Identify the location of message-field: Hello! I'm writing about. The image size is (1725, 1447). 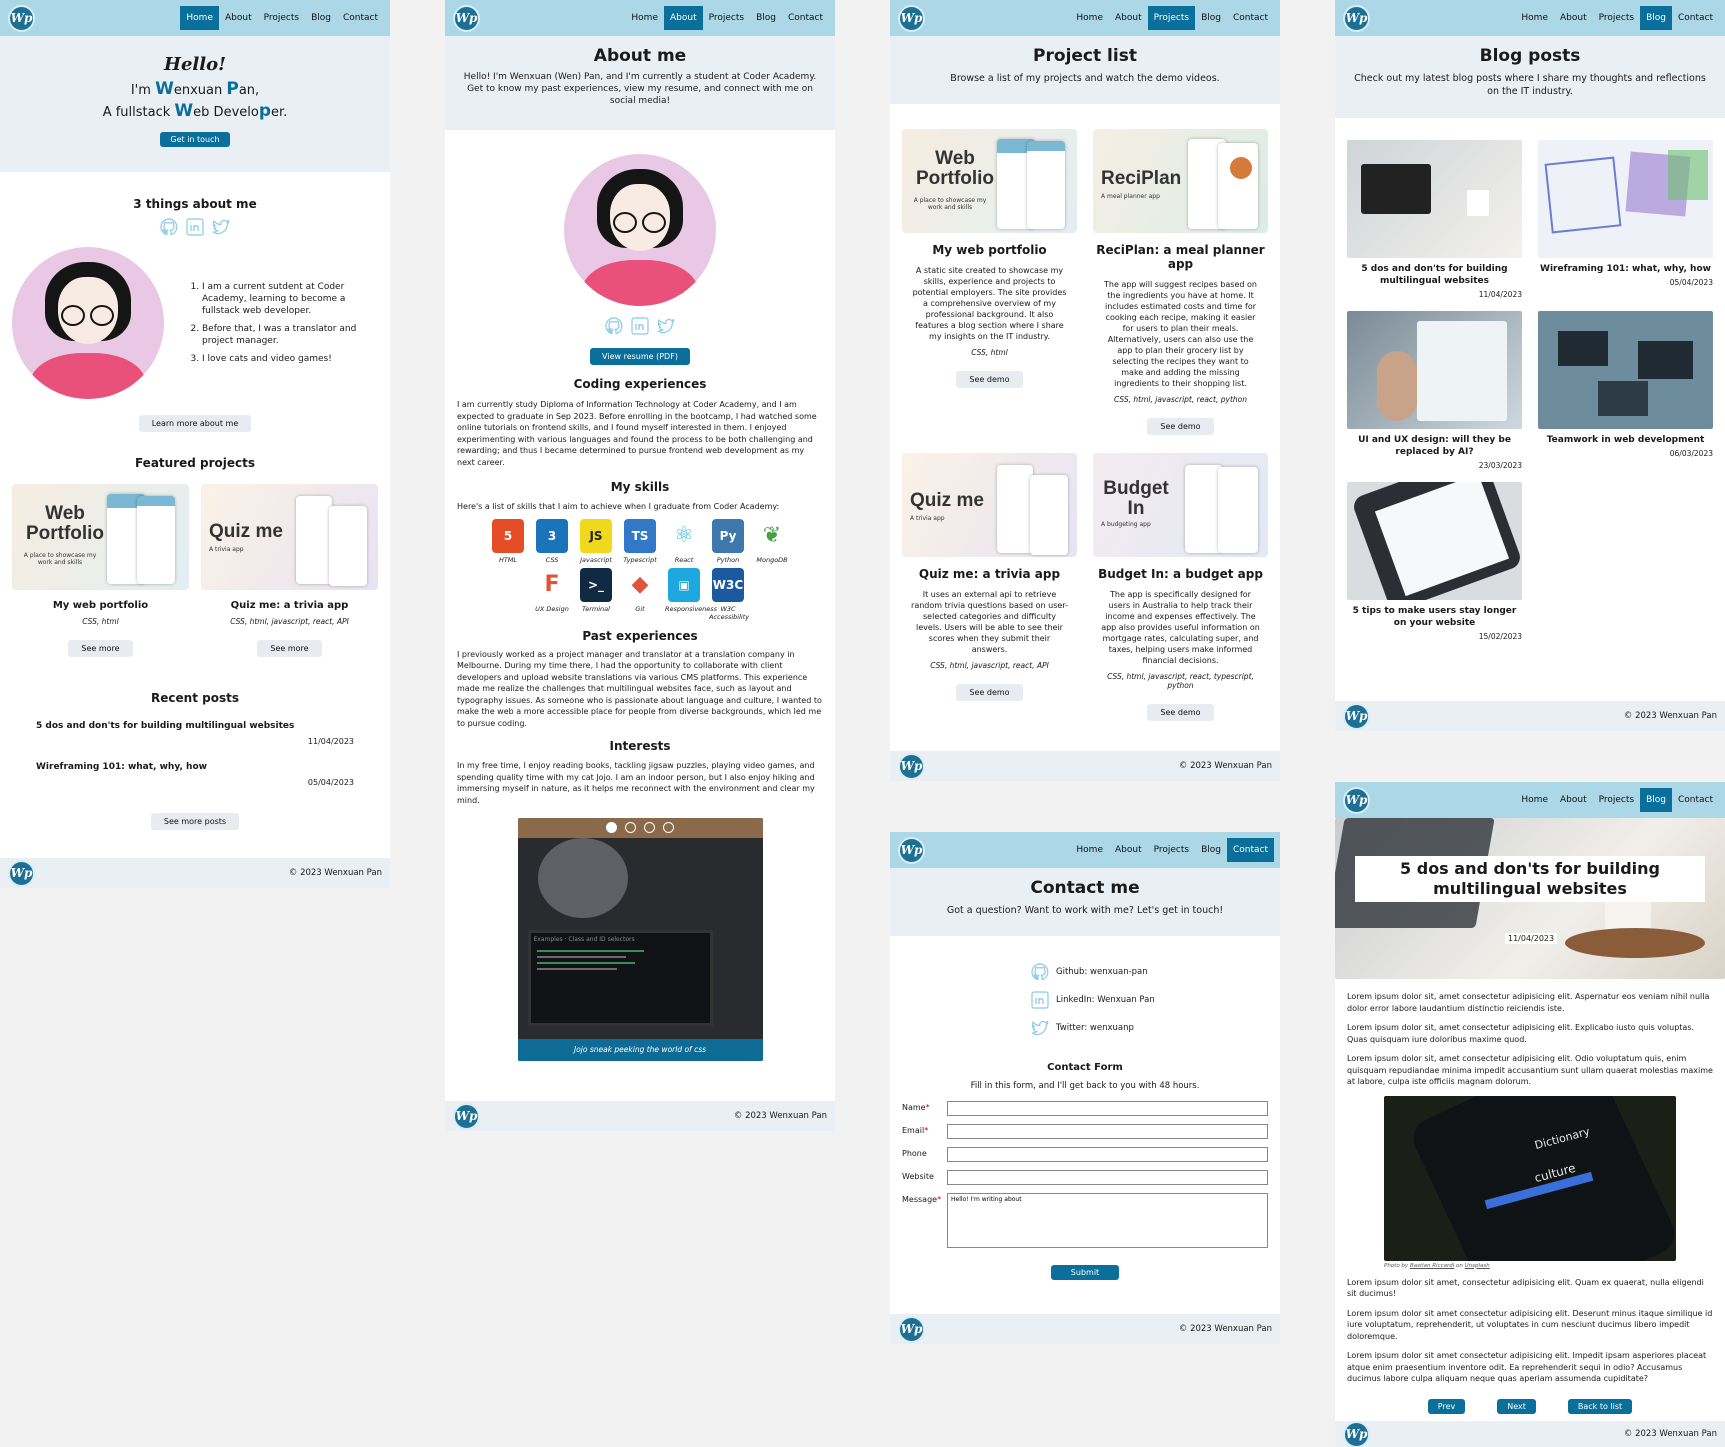
(1107, 1220).